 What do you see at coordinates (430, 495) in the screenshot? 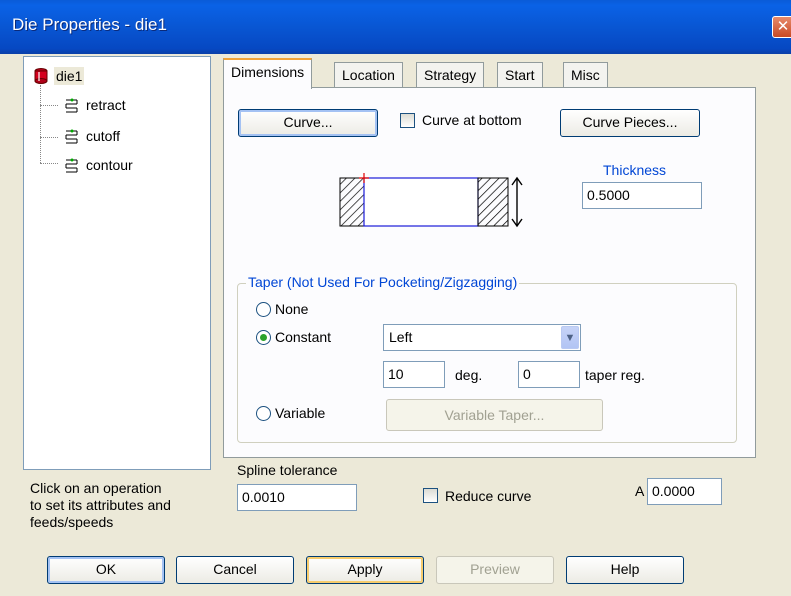
I see `reduce-curve-checkbox` at bounding box center [430, 495].